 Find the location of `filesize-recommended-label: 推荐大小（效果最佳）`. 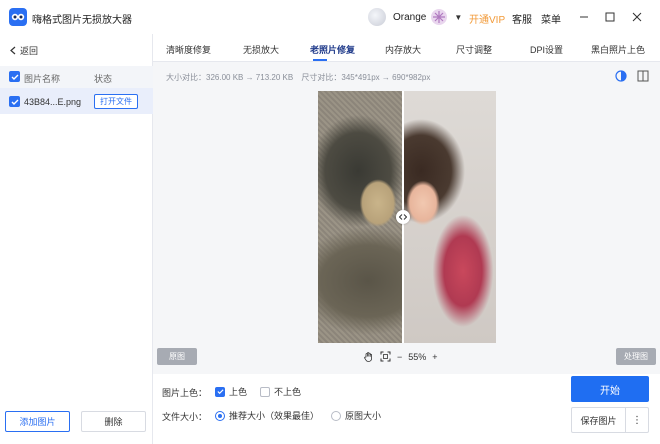

filesize-recommended-label: 推荐大小（效果最佳） is located at coordinates (274, 416).